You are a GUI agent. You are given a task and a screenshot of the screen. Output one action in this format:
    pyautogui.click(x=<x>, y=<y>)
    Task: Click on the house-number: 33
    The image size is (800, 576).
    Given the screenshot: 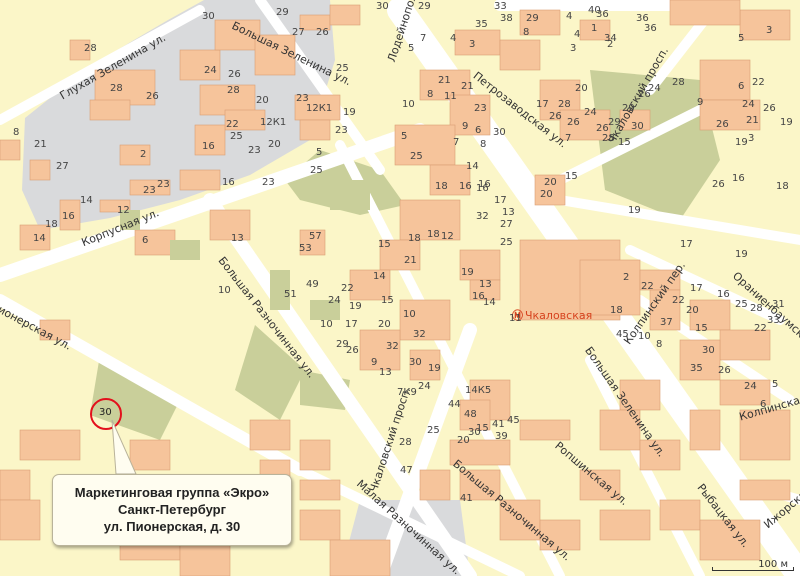 What is the action you would take?
    pyautogui.click(x=773, y=320)
    